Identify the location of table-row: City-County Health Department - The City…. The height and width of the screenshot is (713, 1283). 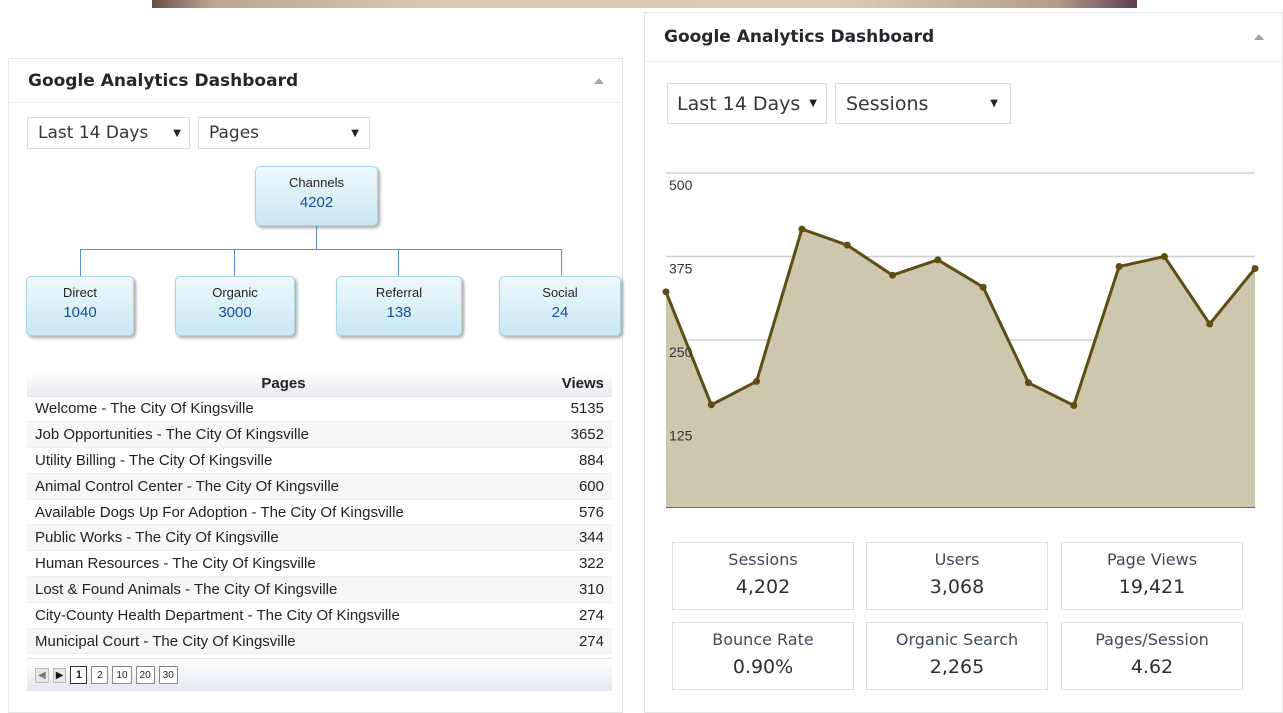
(319, 615).